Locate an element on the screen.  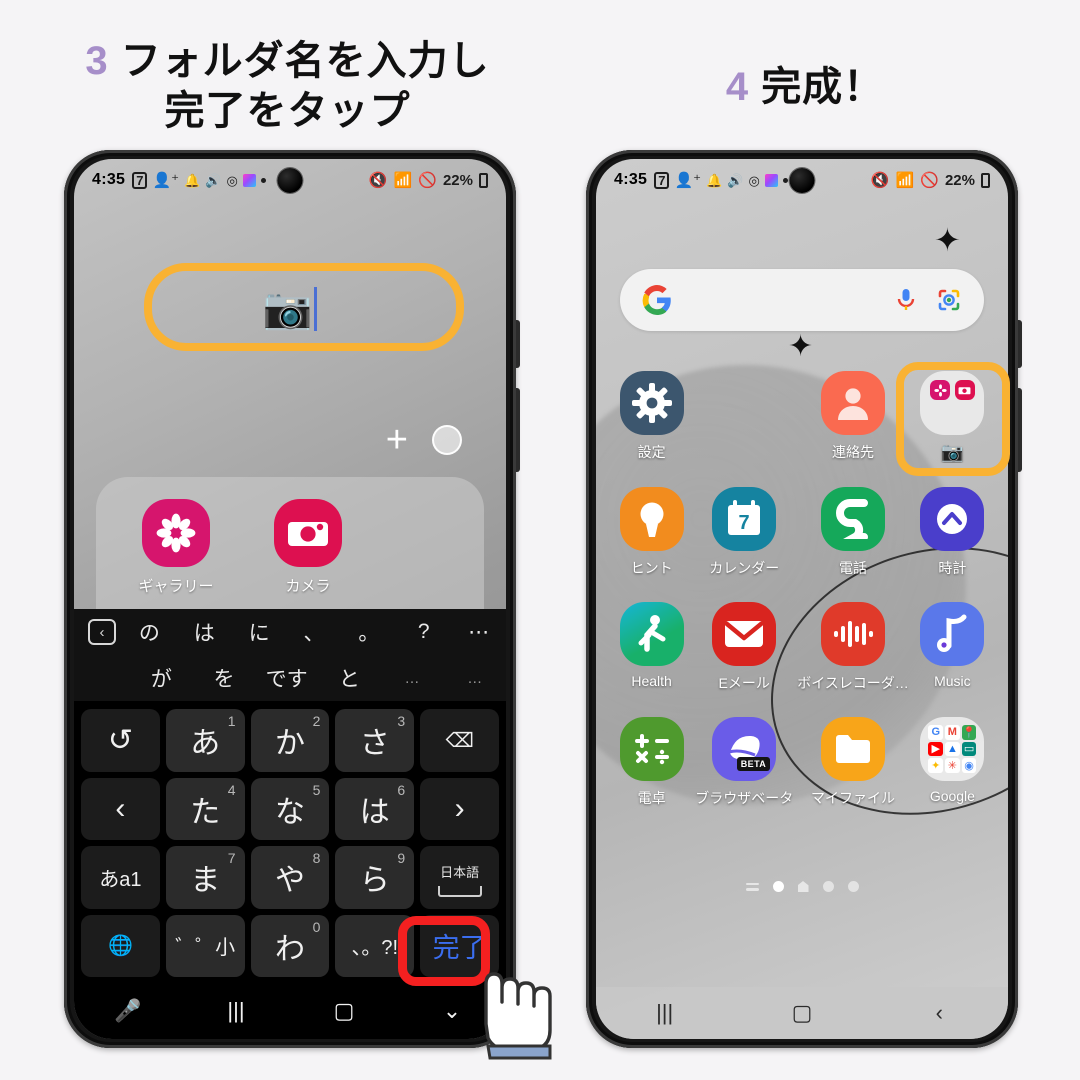
key-a: 1あ is located at coordinates (205, 740).